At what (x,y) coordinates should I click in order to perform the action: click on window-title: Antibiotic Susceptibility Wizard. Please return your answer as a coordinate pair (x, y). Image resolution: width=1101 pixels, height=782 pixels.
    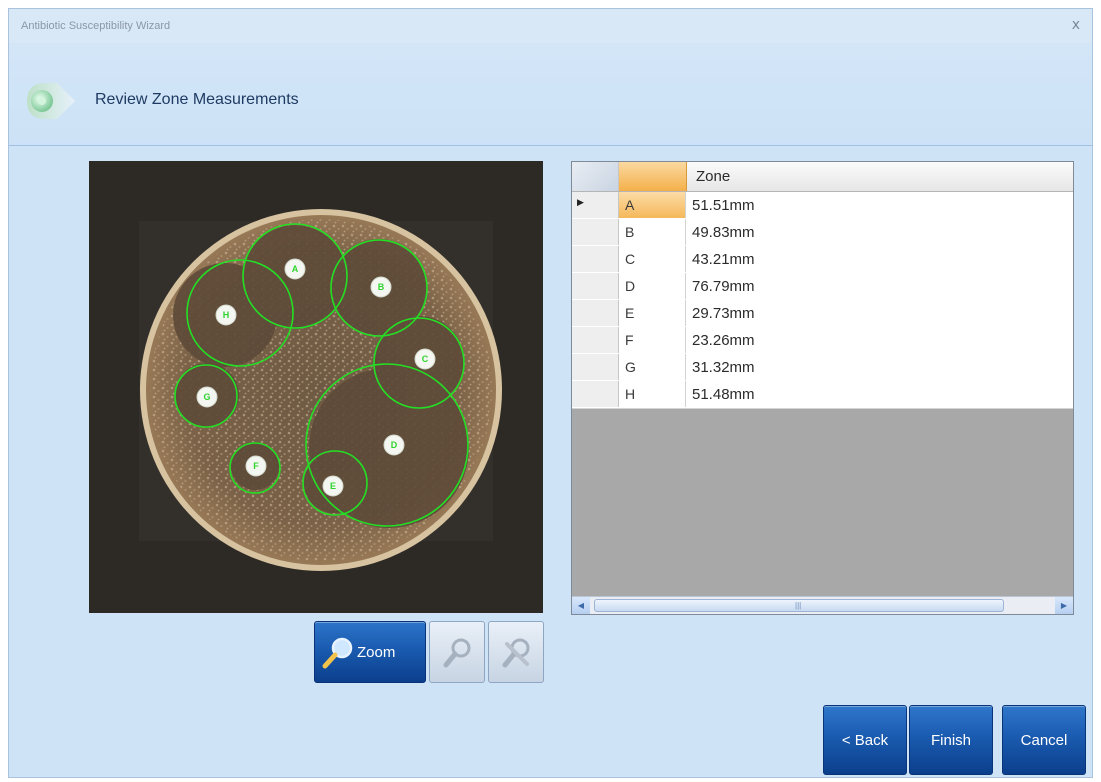
    Looking at the image, I should click on (96, 26).